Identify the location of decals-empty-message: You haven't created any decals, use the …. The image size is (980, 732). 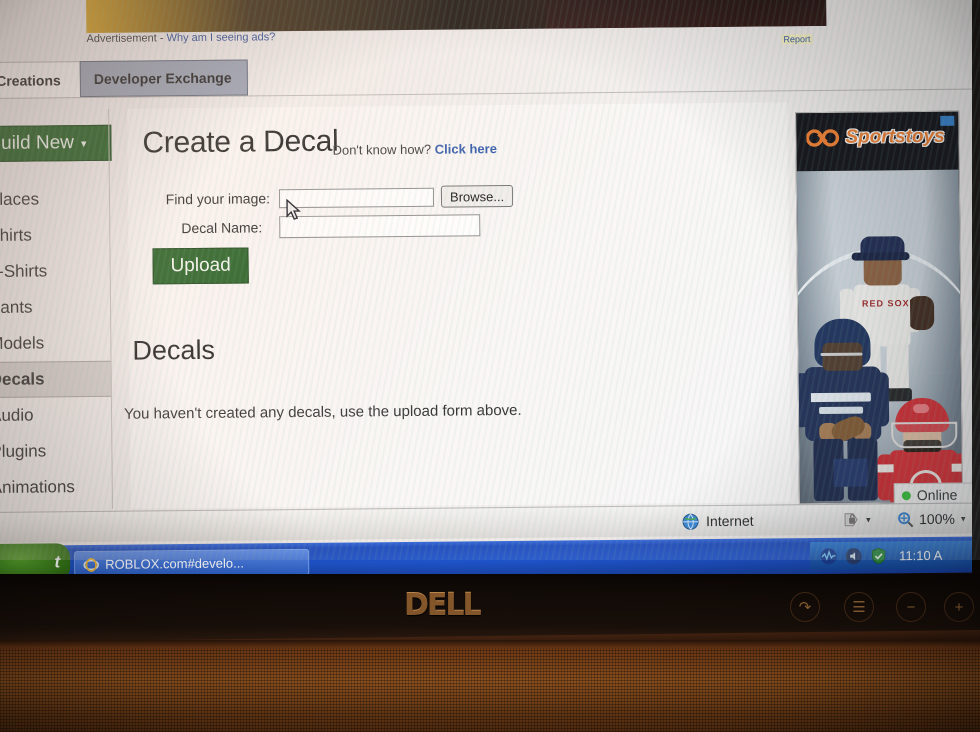
(322, 412).